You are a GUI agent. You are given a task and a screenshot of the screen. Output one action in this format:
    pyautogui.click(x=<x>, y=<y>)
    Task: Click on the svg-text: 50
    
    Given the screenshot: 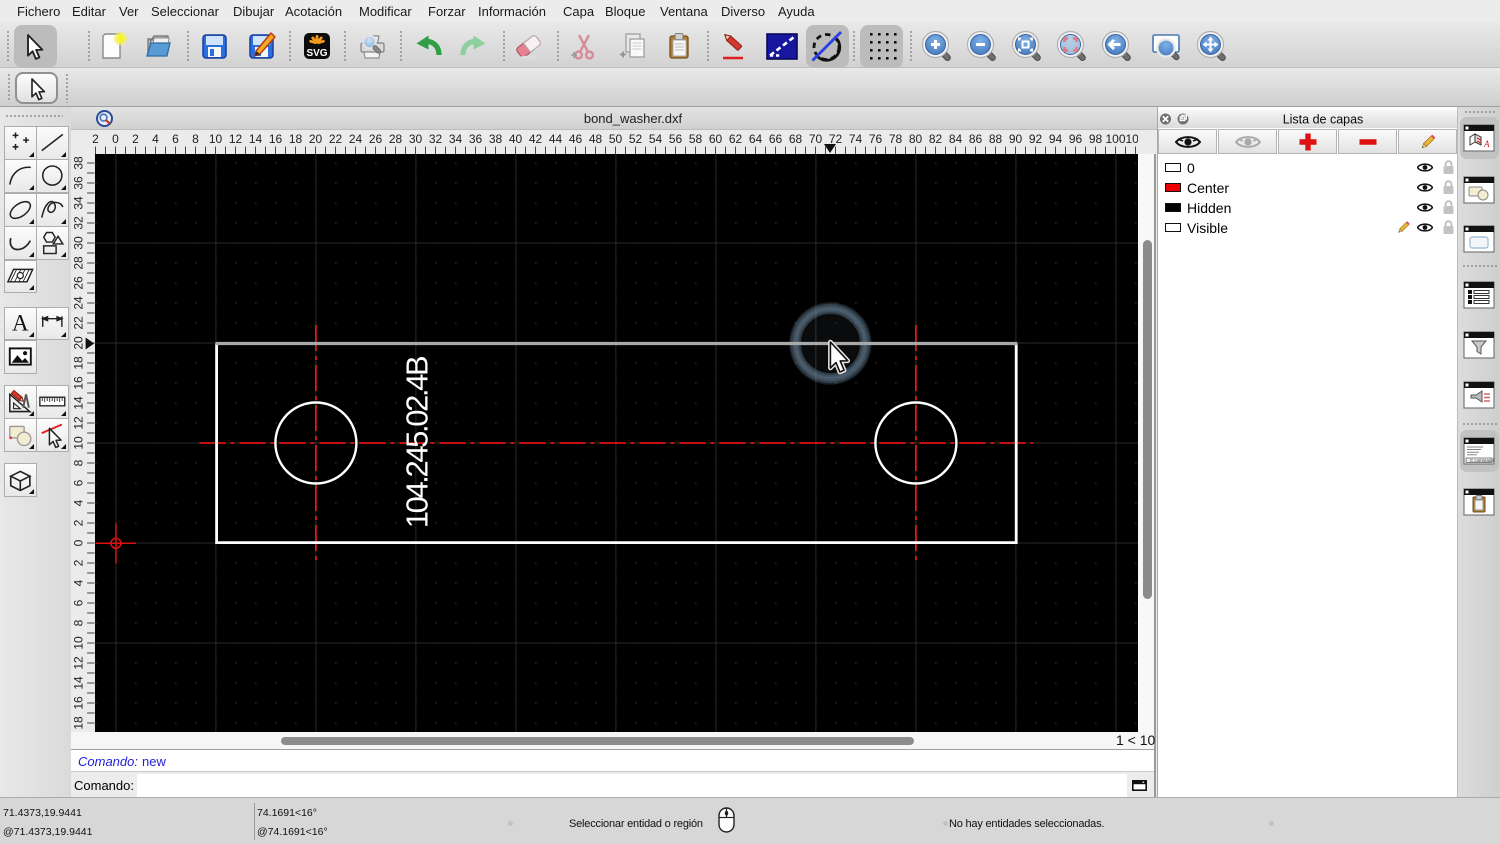 What is the action you would take?
    pyautogui.click(x=616, y=139)
    